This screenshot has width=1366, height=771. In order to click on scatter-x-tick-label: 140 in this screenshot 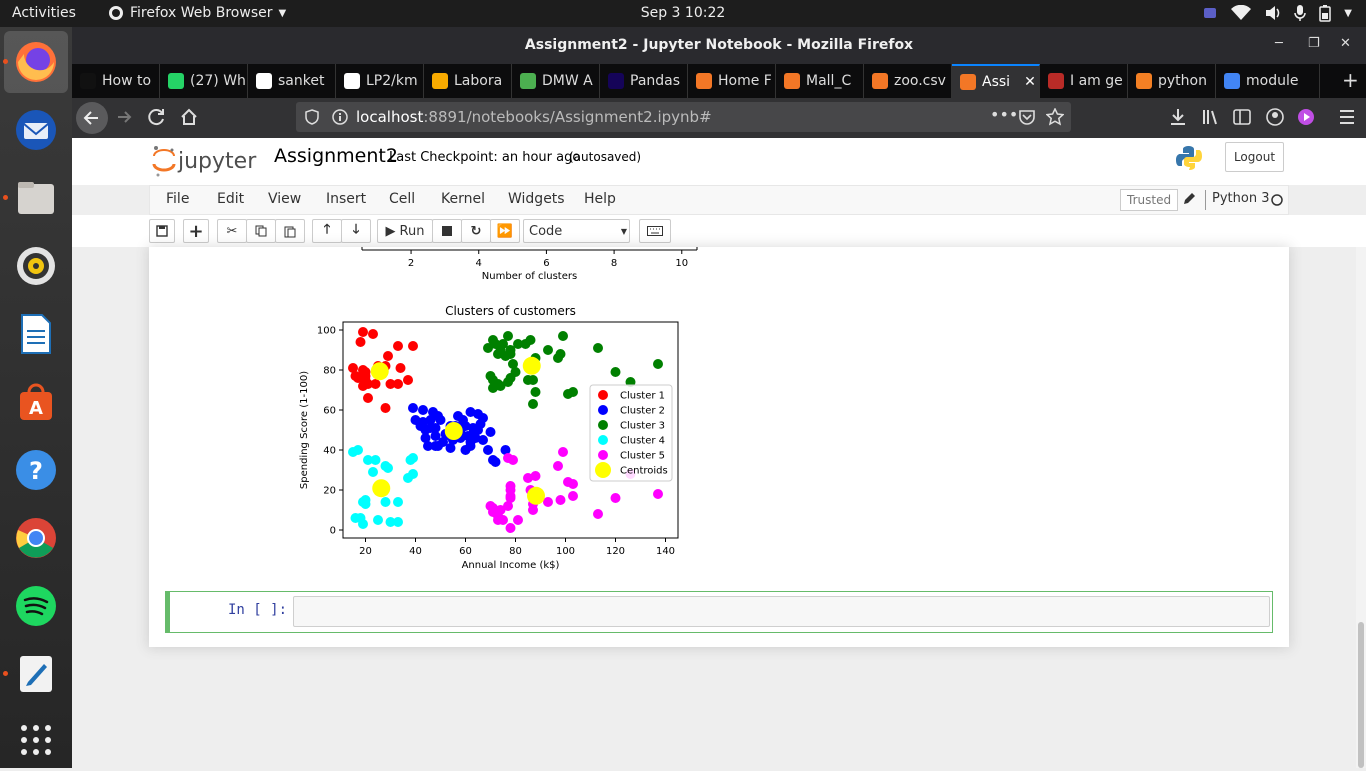, I will do `click(665, 551)`.